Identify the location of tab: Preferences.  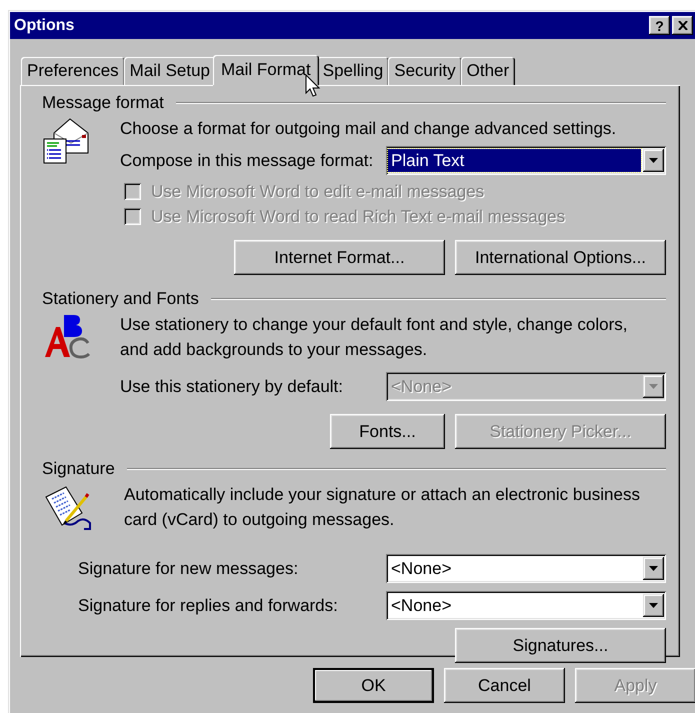
(73, 71).